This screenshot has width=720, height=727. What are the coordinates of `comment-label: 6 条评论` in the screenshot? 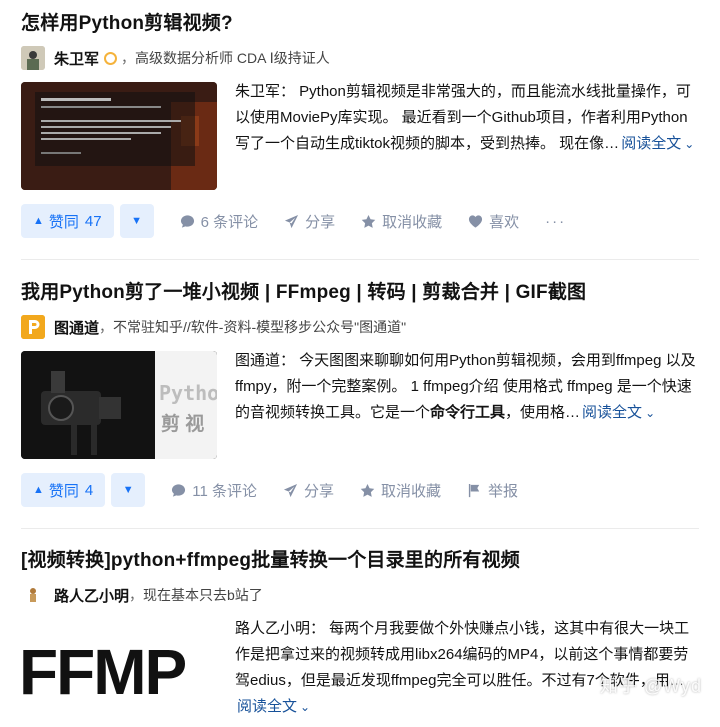 It's located at (229, 222).